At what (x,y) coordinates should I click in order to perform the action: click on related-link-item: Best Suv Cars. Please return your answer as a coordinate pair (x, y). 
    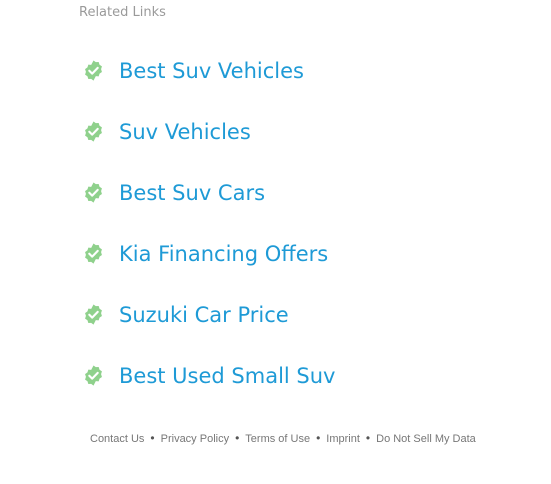
    Looking at the image, I should click on (208, 192).